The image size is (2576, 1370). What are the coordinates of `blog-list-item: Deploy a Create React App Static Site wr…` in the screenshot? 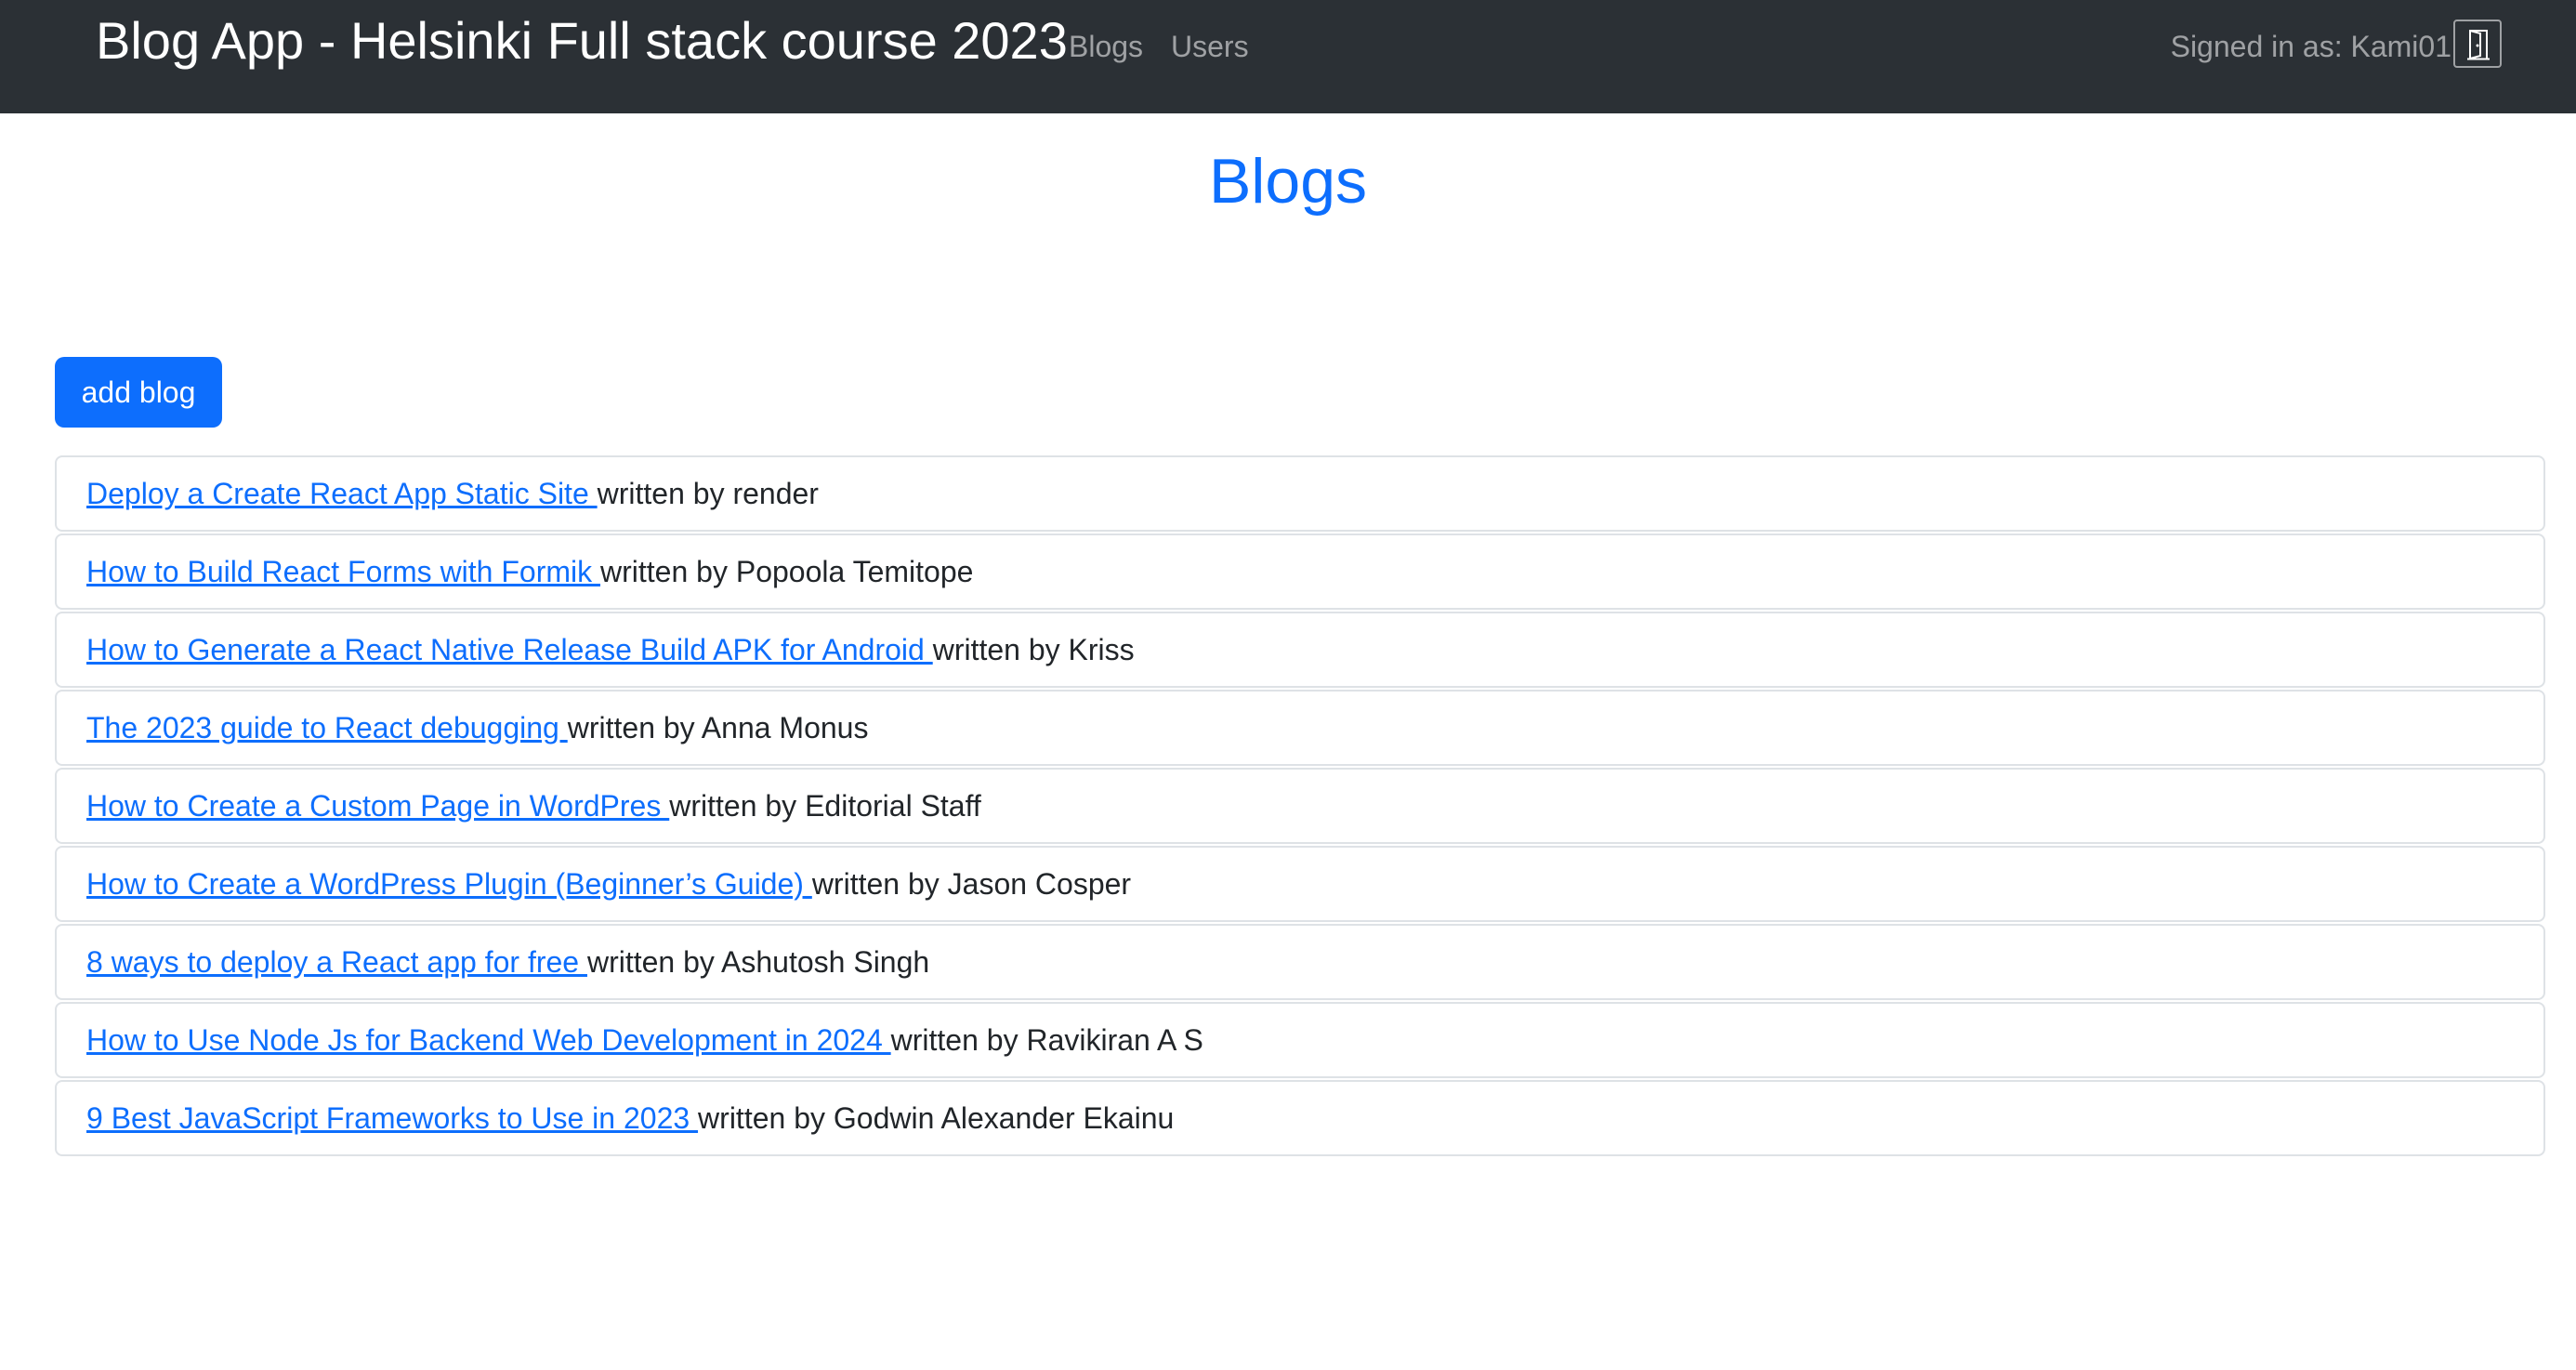 It's located at (1300, 493).